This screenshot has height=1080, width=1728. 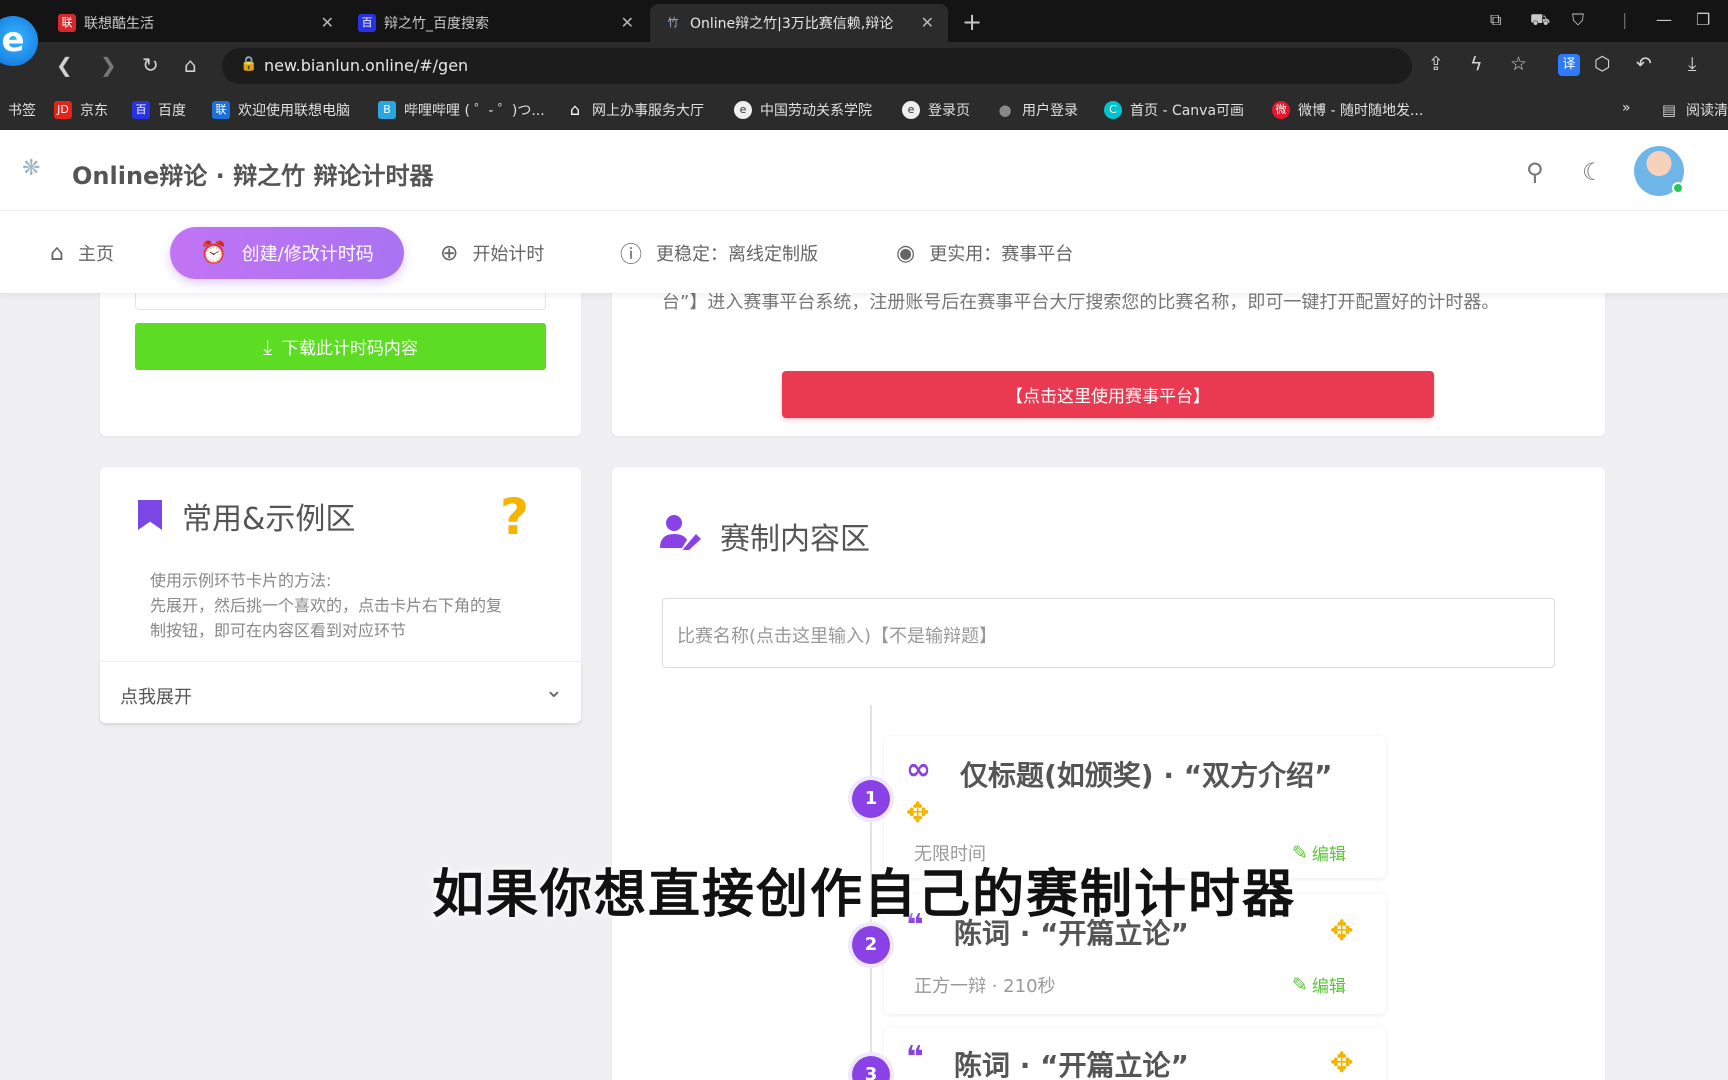 What do you see at coordinates (1113, 110) in the screenshot?
I see `canva-icon: C` at bounding box center [1113, 110].